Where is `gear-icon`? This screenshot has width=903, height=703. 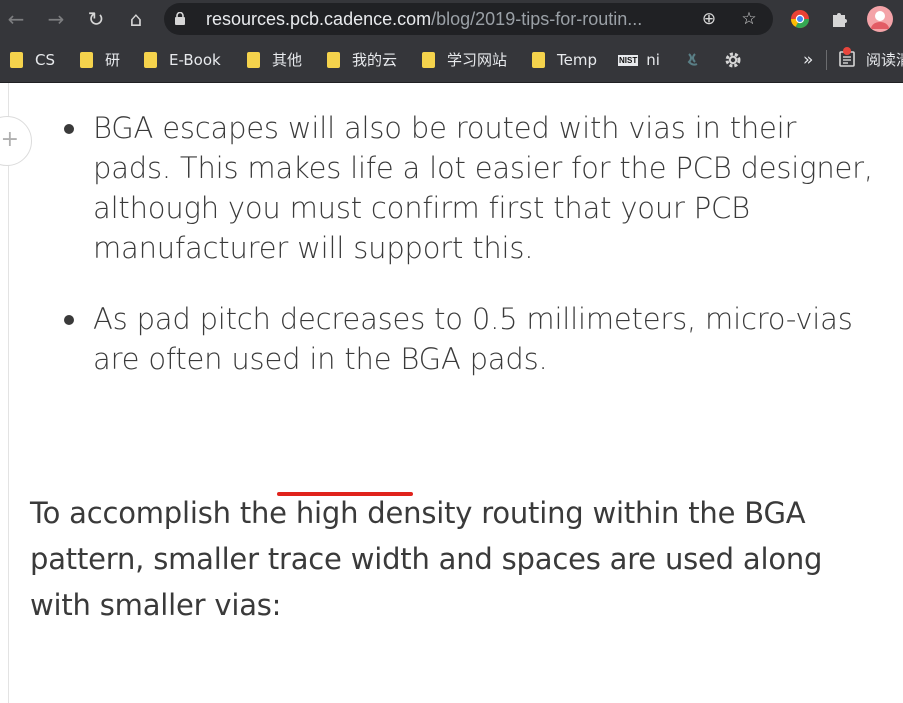 gear-icon is located at coordinates (733, 60).